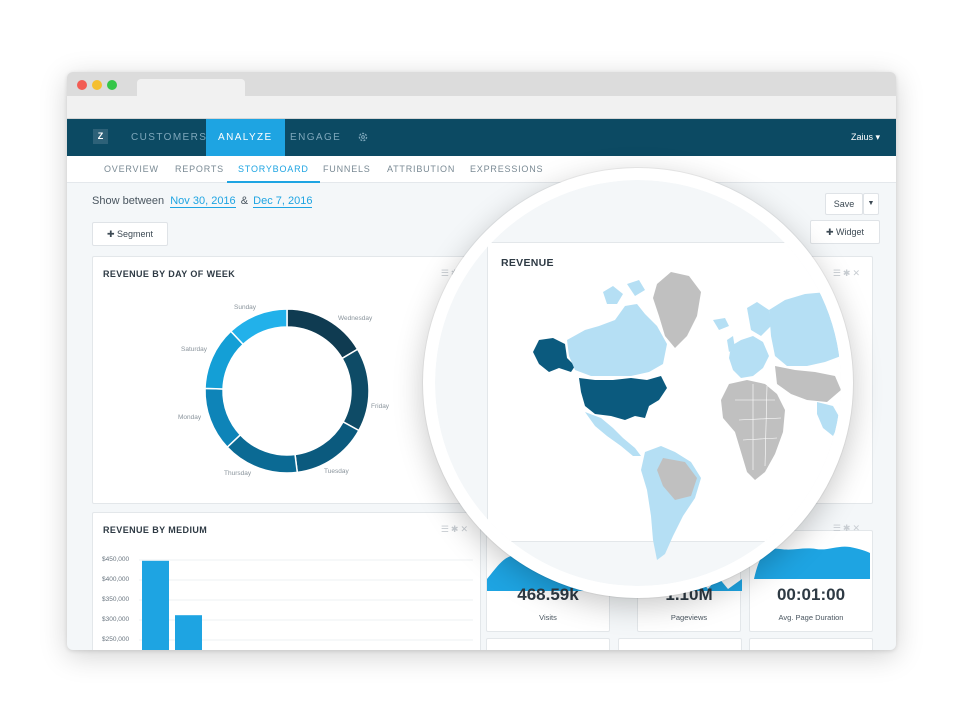  Describe the element at coordinates (258, 327) in the screenshot. I see `donut-slice-sunday` at that location.